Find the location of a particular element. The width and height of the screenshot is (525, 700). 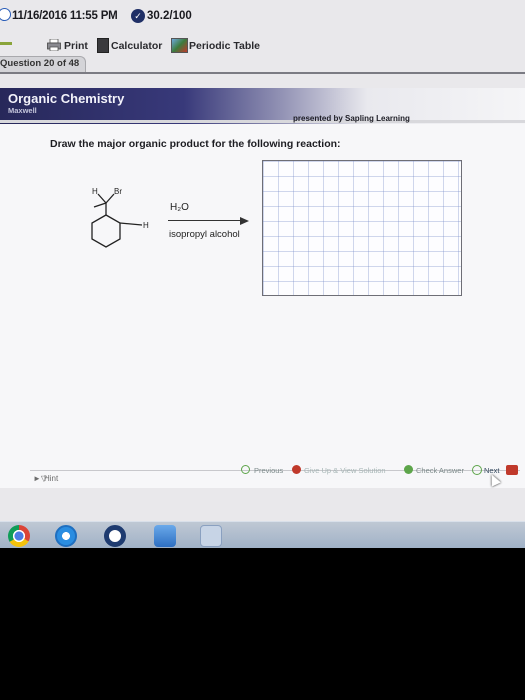

h-top-label: H is located at coordinates (95, 191).